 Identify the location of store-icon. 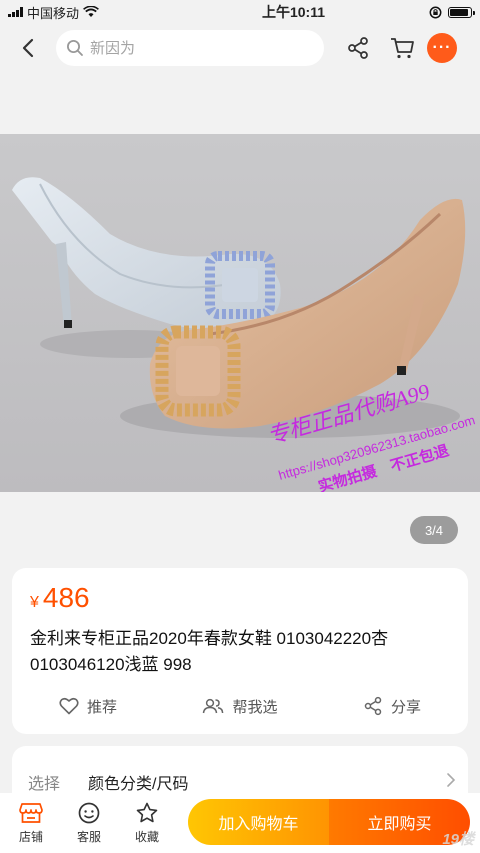
(31, 812).